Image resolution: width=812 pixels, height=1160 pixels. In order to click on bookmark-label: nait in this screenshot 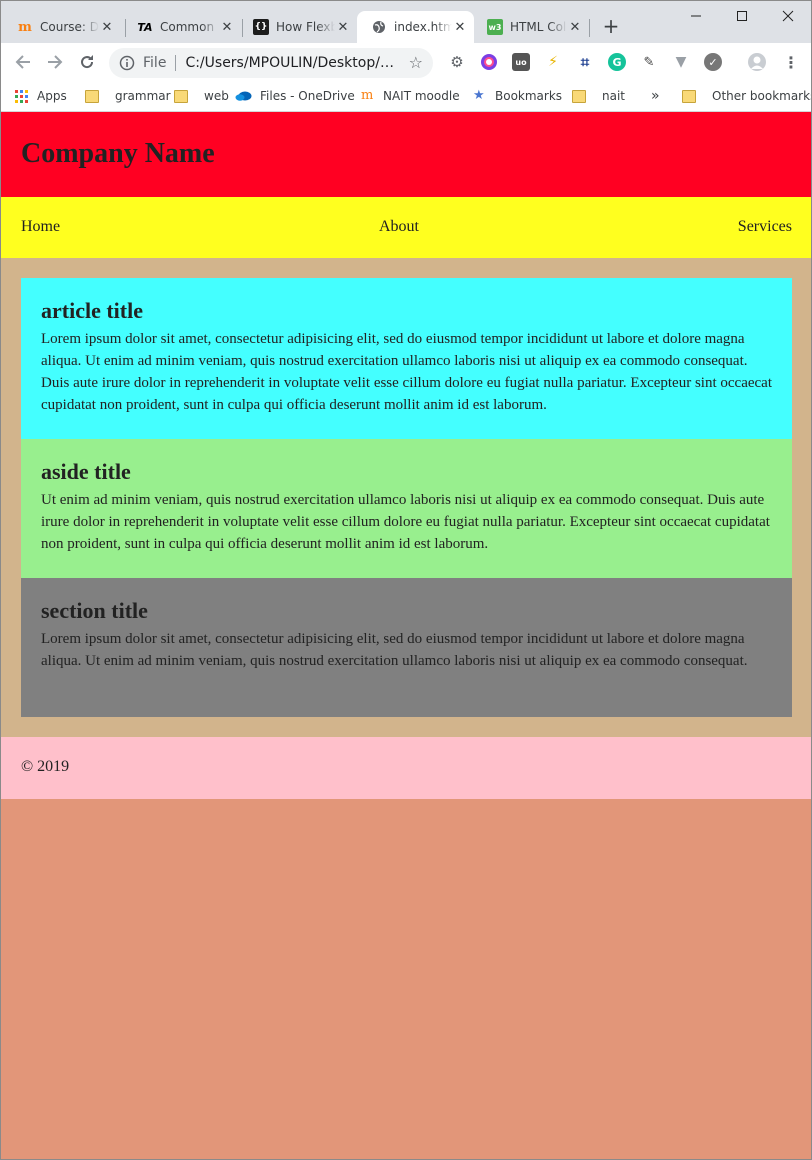, I will do `click(613, 96)`.